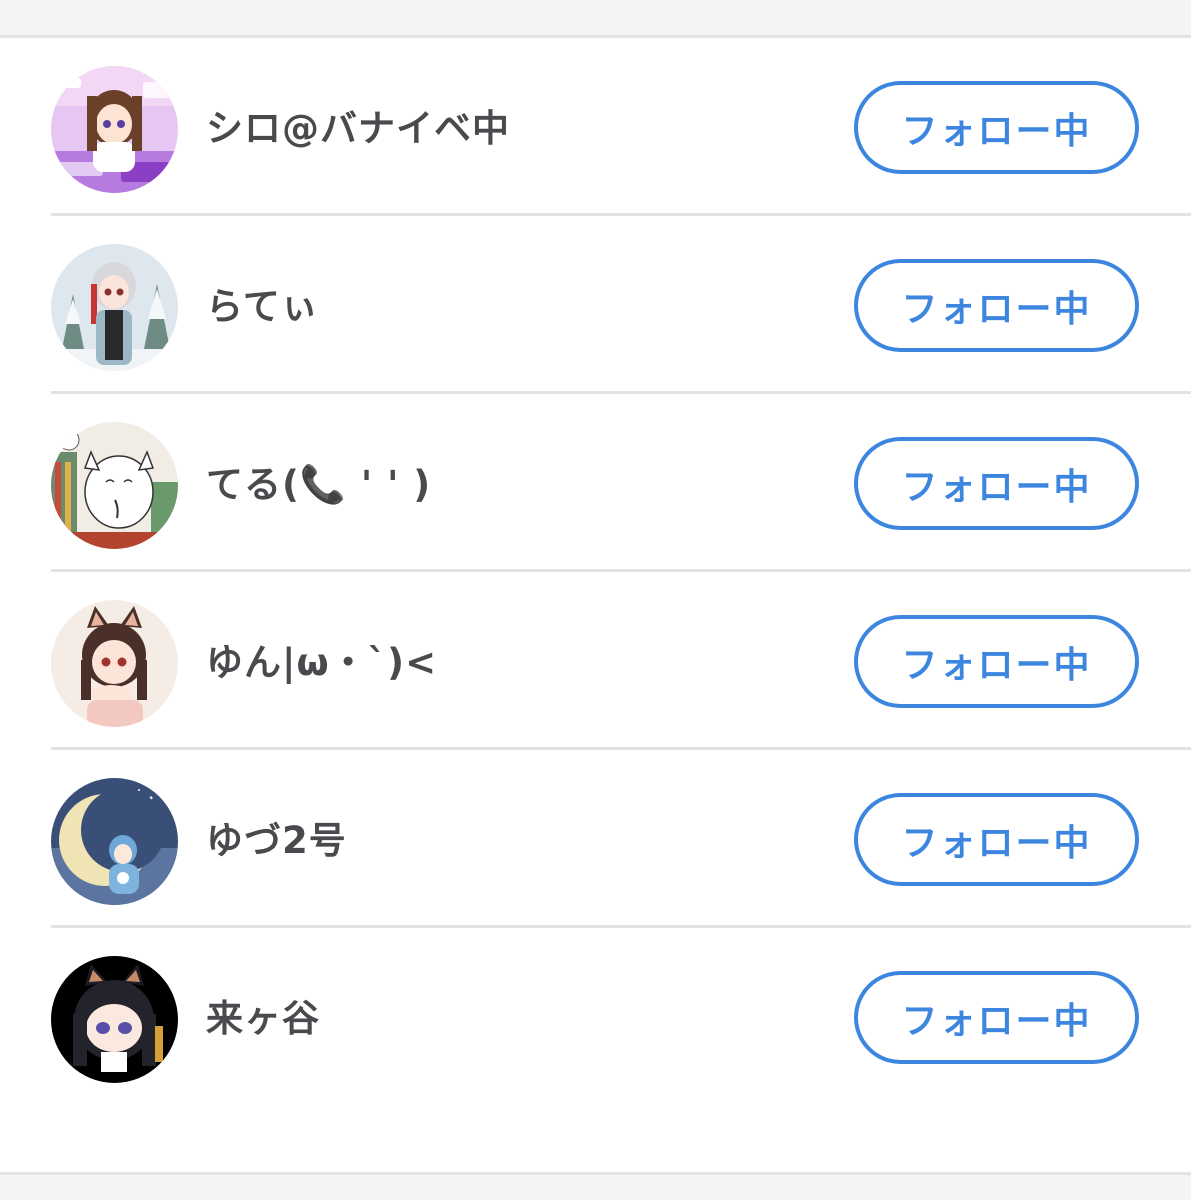  I want to click on list-item: シロ@バナイベ中 フォロー中, so click(595, 127).